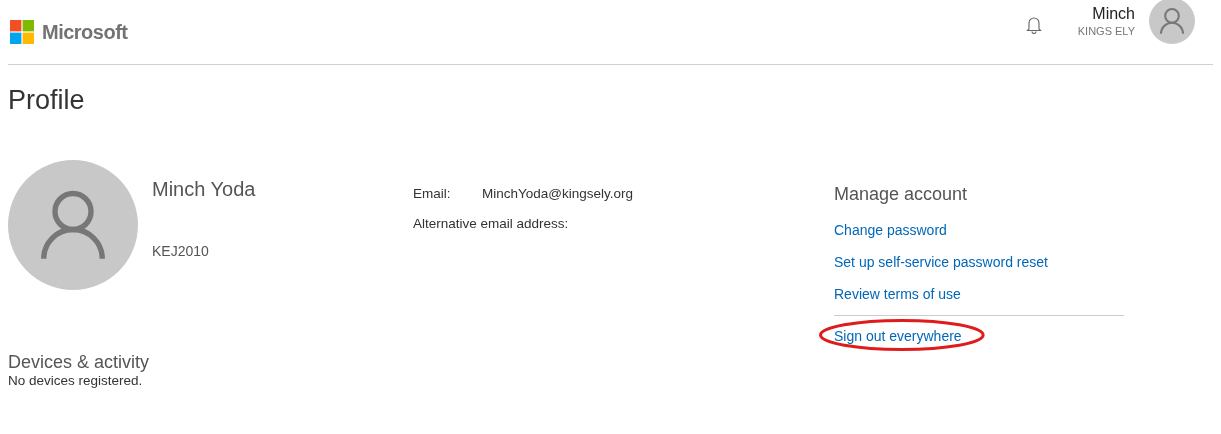 The image size is (1221, 434). What do you see at coordinates (901, 194) in the screenshot?
I see `section-title: Manage account` at bounding box center [901, 194].